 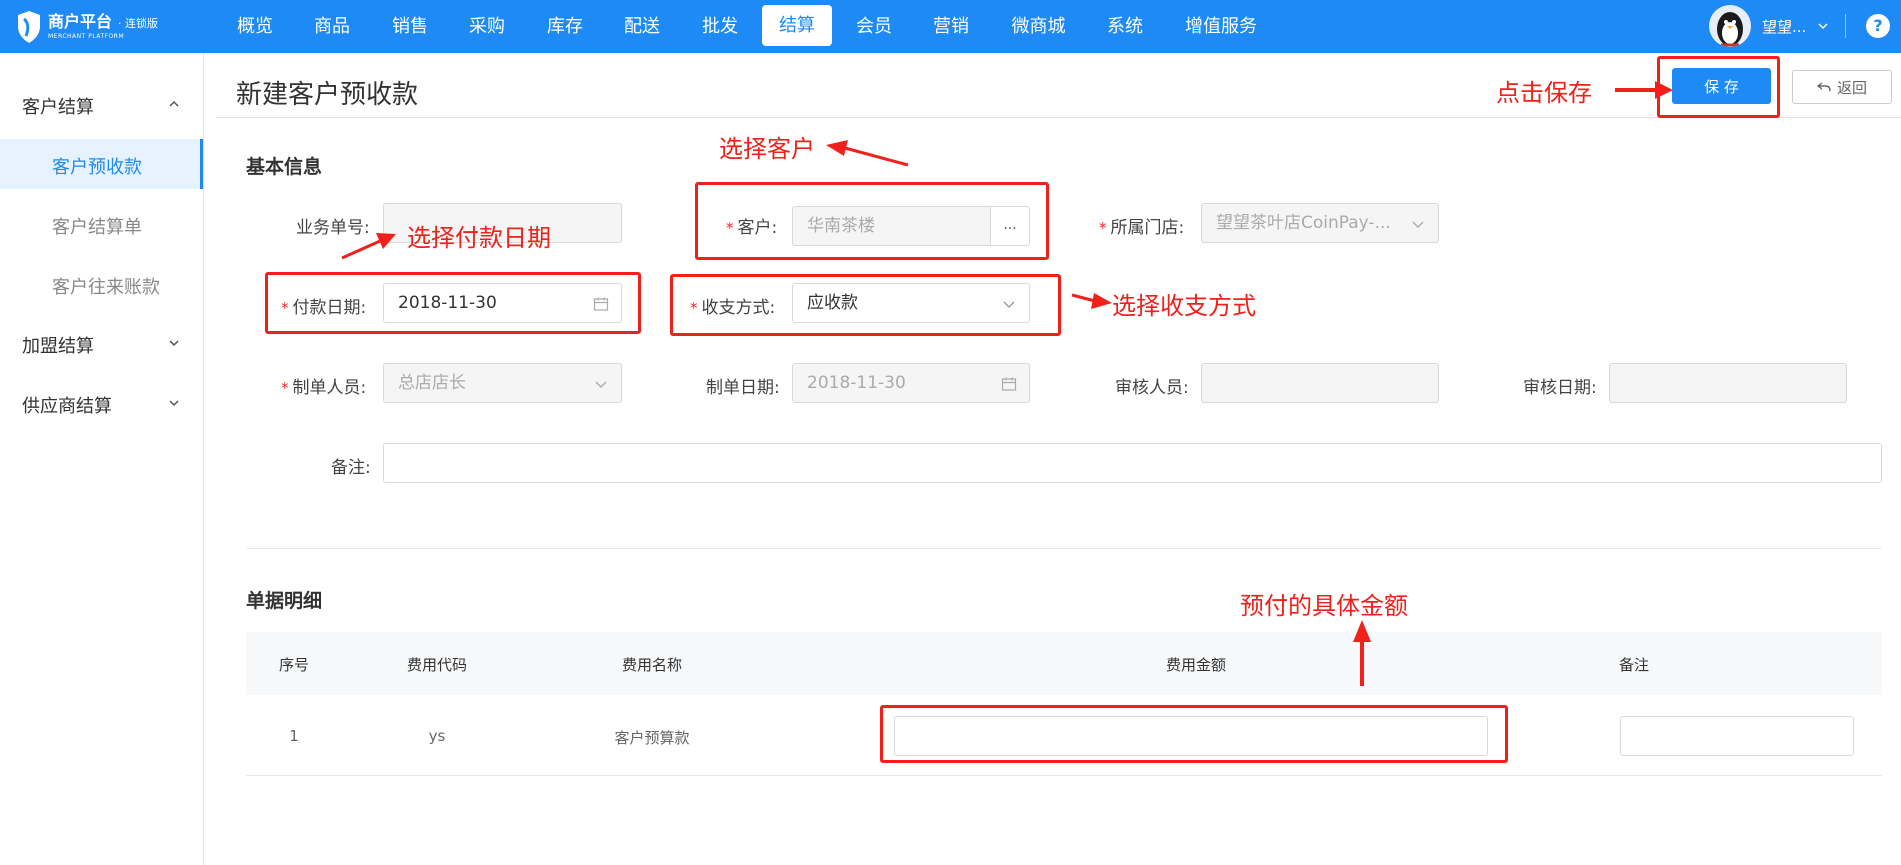 What do you see at coordinates (1064, 548) in the screenshot?
I see `section-divider` at bounding box center [1064, 548].